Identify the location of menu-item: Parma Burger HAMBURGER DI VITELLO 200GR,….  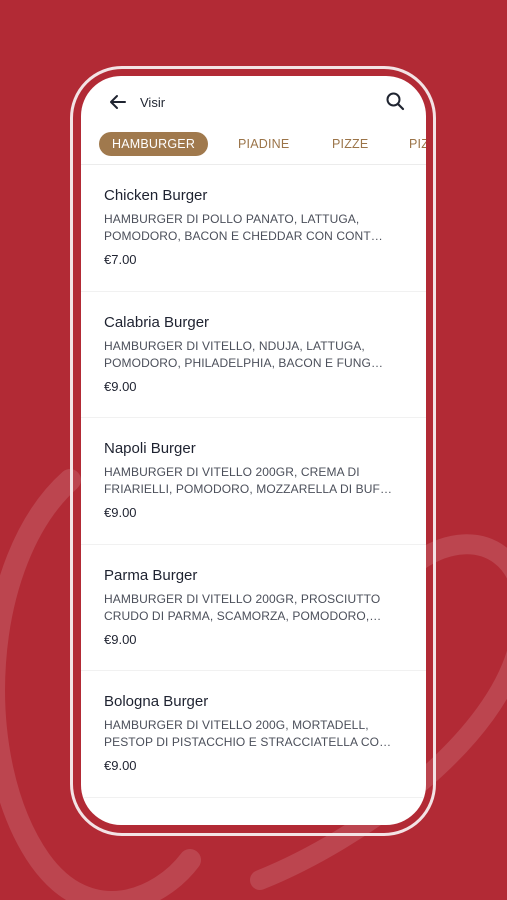
(253, 608).